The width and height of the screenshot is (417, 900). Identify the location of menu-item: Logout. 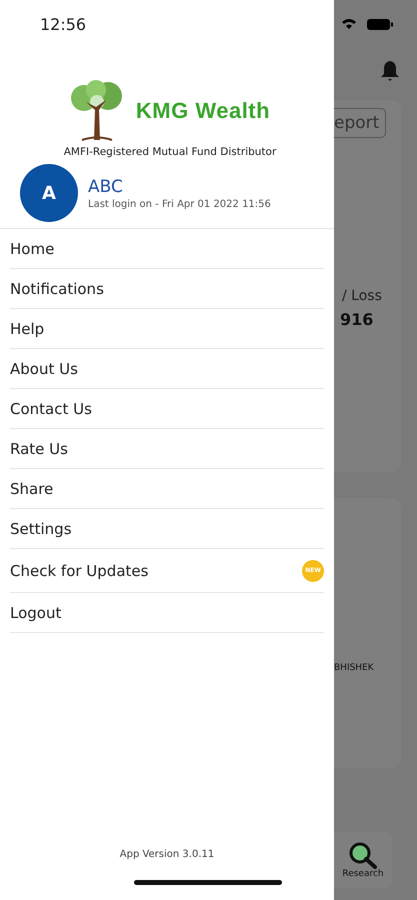
(167, 613).